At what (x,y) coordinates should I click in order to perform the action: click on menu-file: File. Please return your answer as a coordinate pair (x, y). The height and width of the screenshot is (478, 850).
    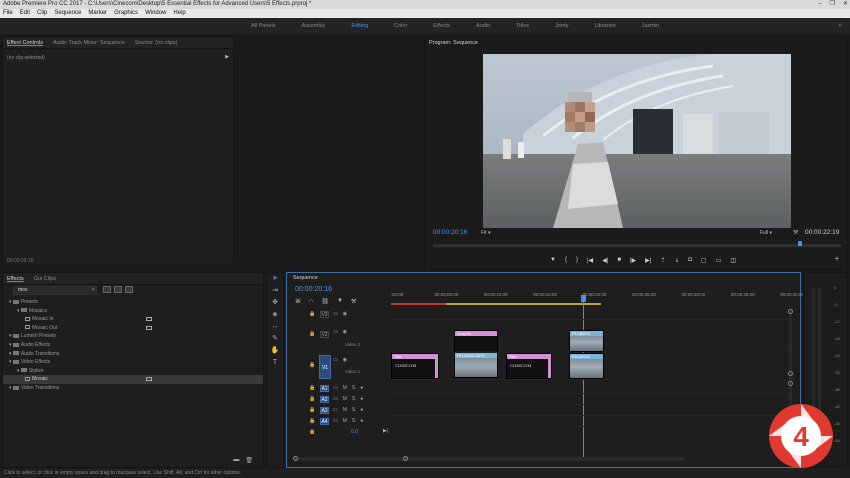
    Looking at the image, I should click on (8, 13).